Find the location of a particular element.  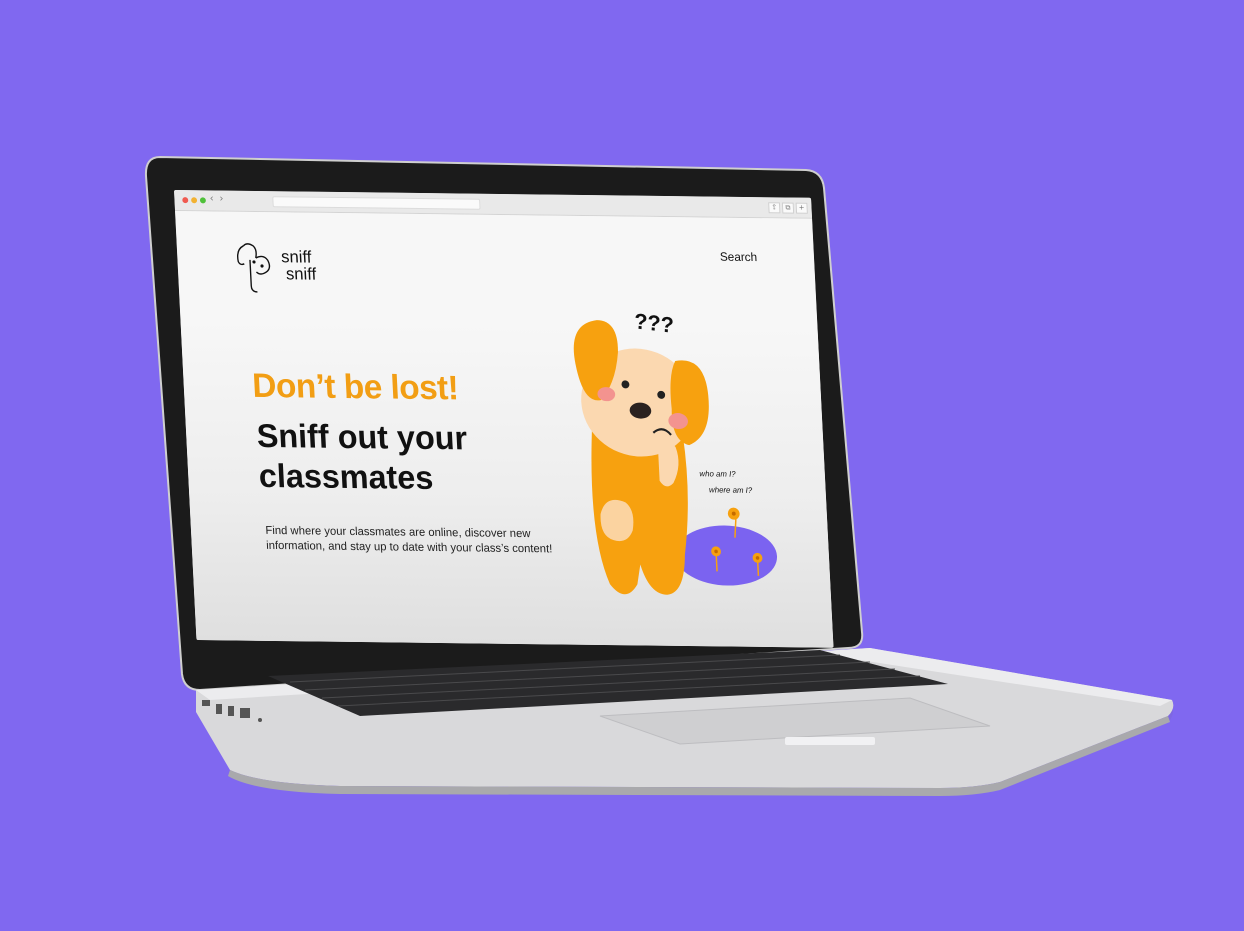

tabs-icon: ⧉ is located at coordinates (788, 208).